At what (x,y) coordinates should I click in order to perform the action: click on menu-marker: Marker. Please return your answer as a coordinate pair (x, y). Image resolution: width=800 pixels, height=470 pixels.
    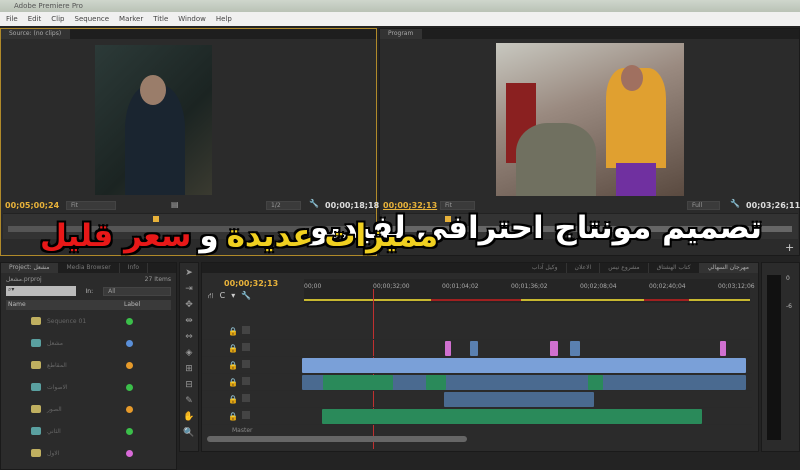
    Looking at the image, I should click on (131, 19).